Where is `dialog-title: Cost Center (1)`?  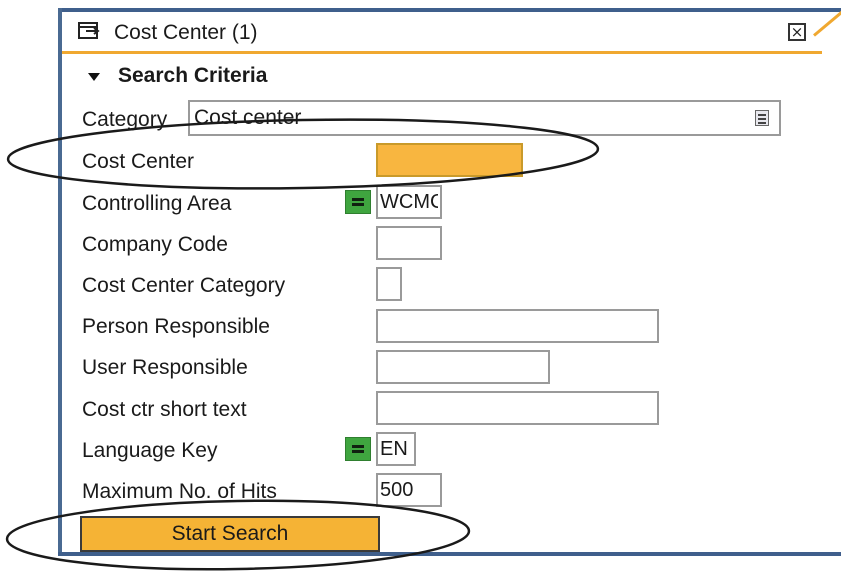
dialog-title: Cost Center (1) is located at coordinates (186, 32).